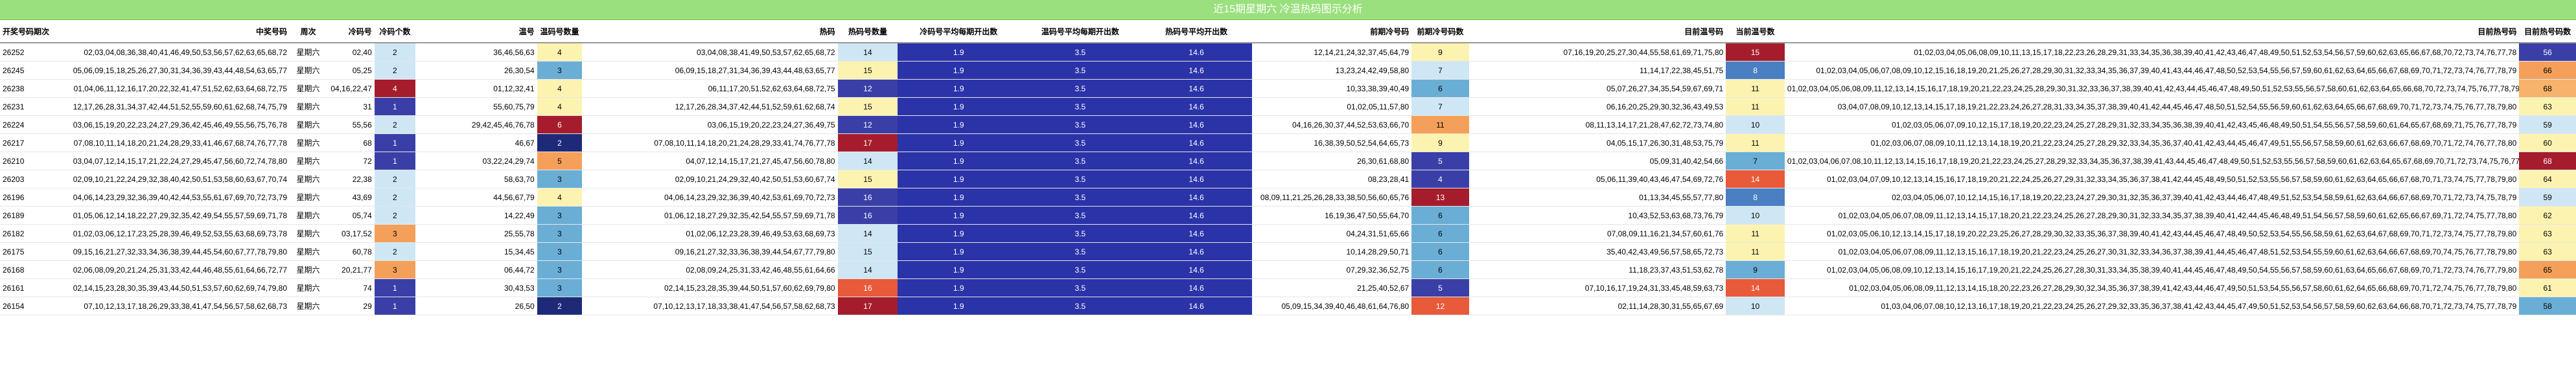  I want to click on col-header-warm-count: 温码号数量, so click(560, 31).